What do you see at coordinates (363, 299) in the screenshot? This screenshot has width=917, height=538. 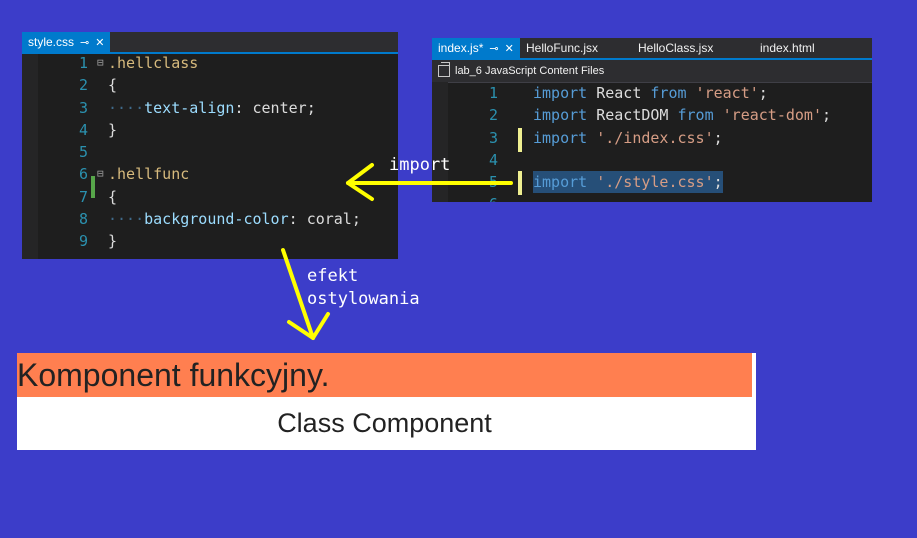 I see `effect-label-line-2: ostylowania` at bounding box center [363, 299].